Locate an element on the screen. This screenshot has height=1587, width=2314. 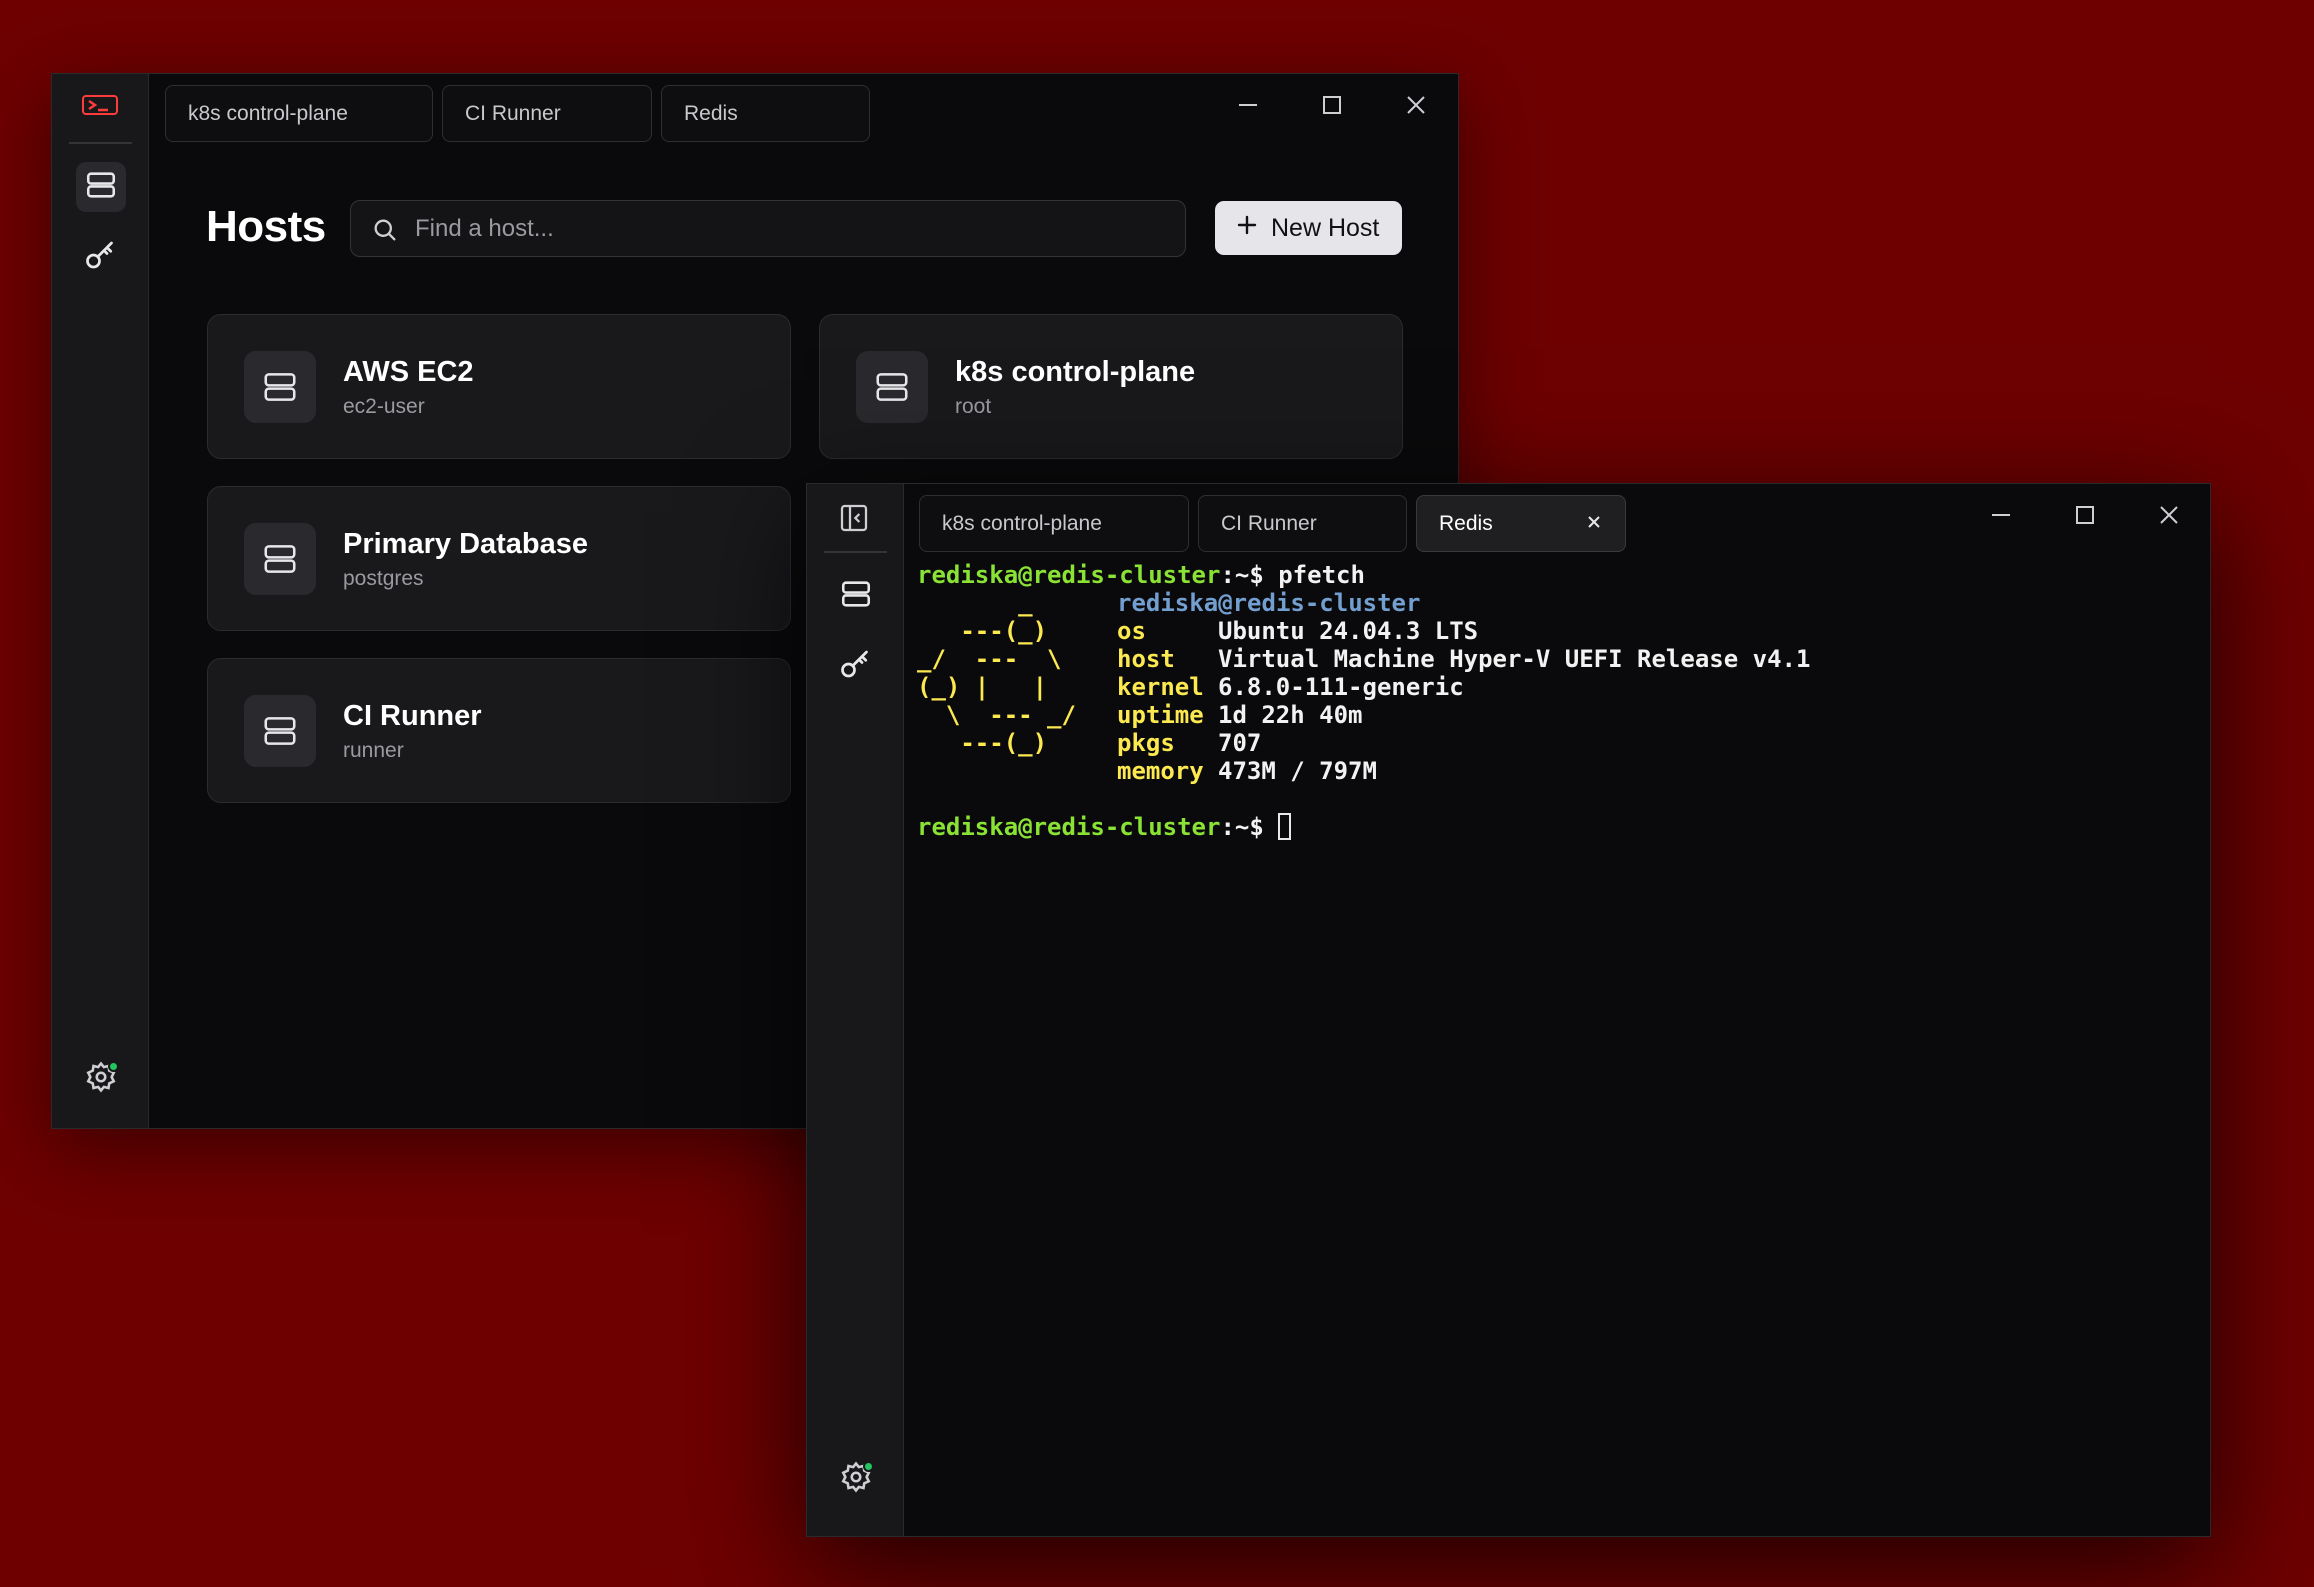
new-host-label: New Host is located at coordinates (1325, 227).